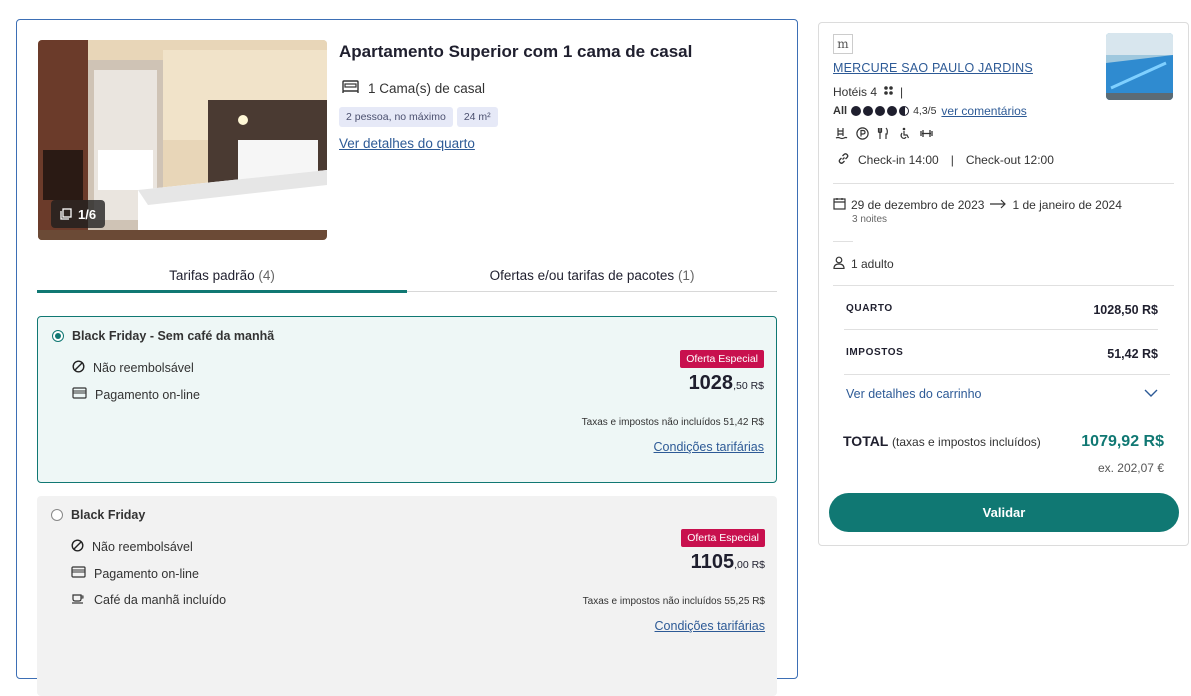  I want to click on tax-line-amount: 51,42 R$, so click(1132, 354).